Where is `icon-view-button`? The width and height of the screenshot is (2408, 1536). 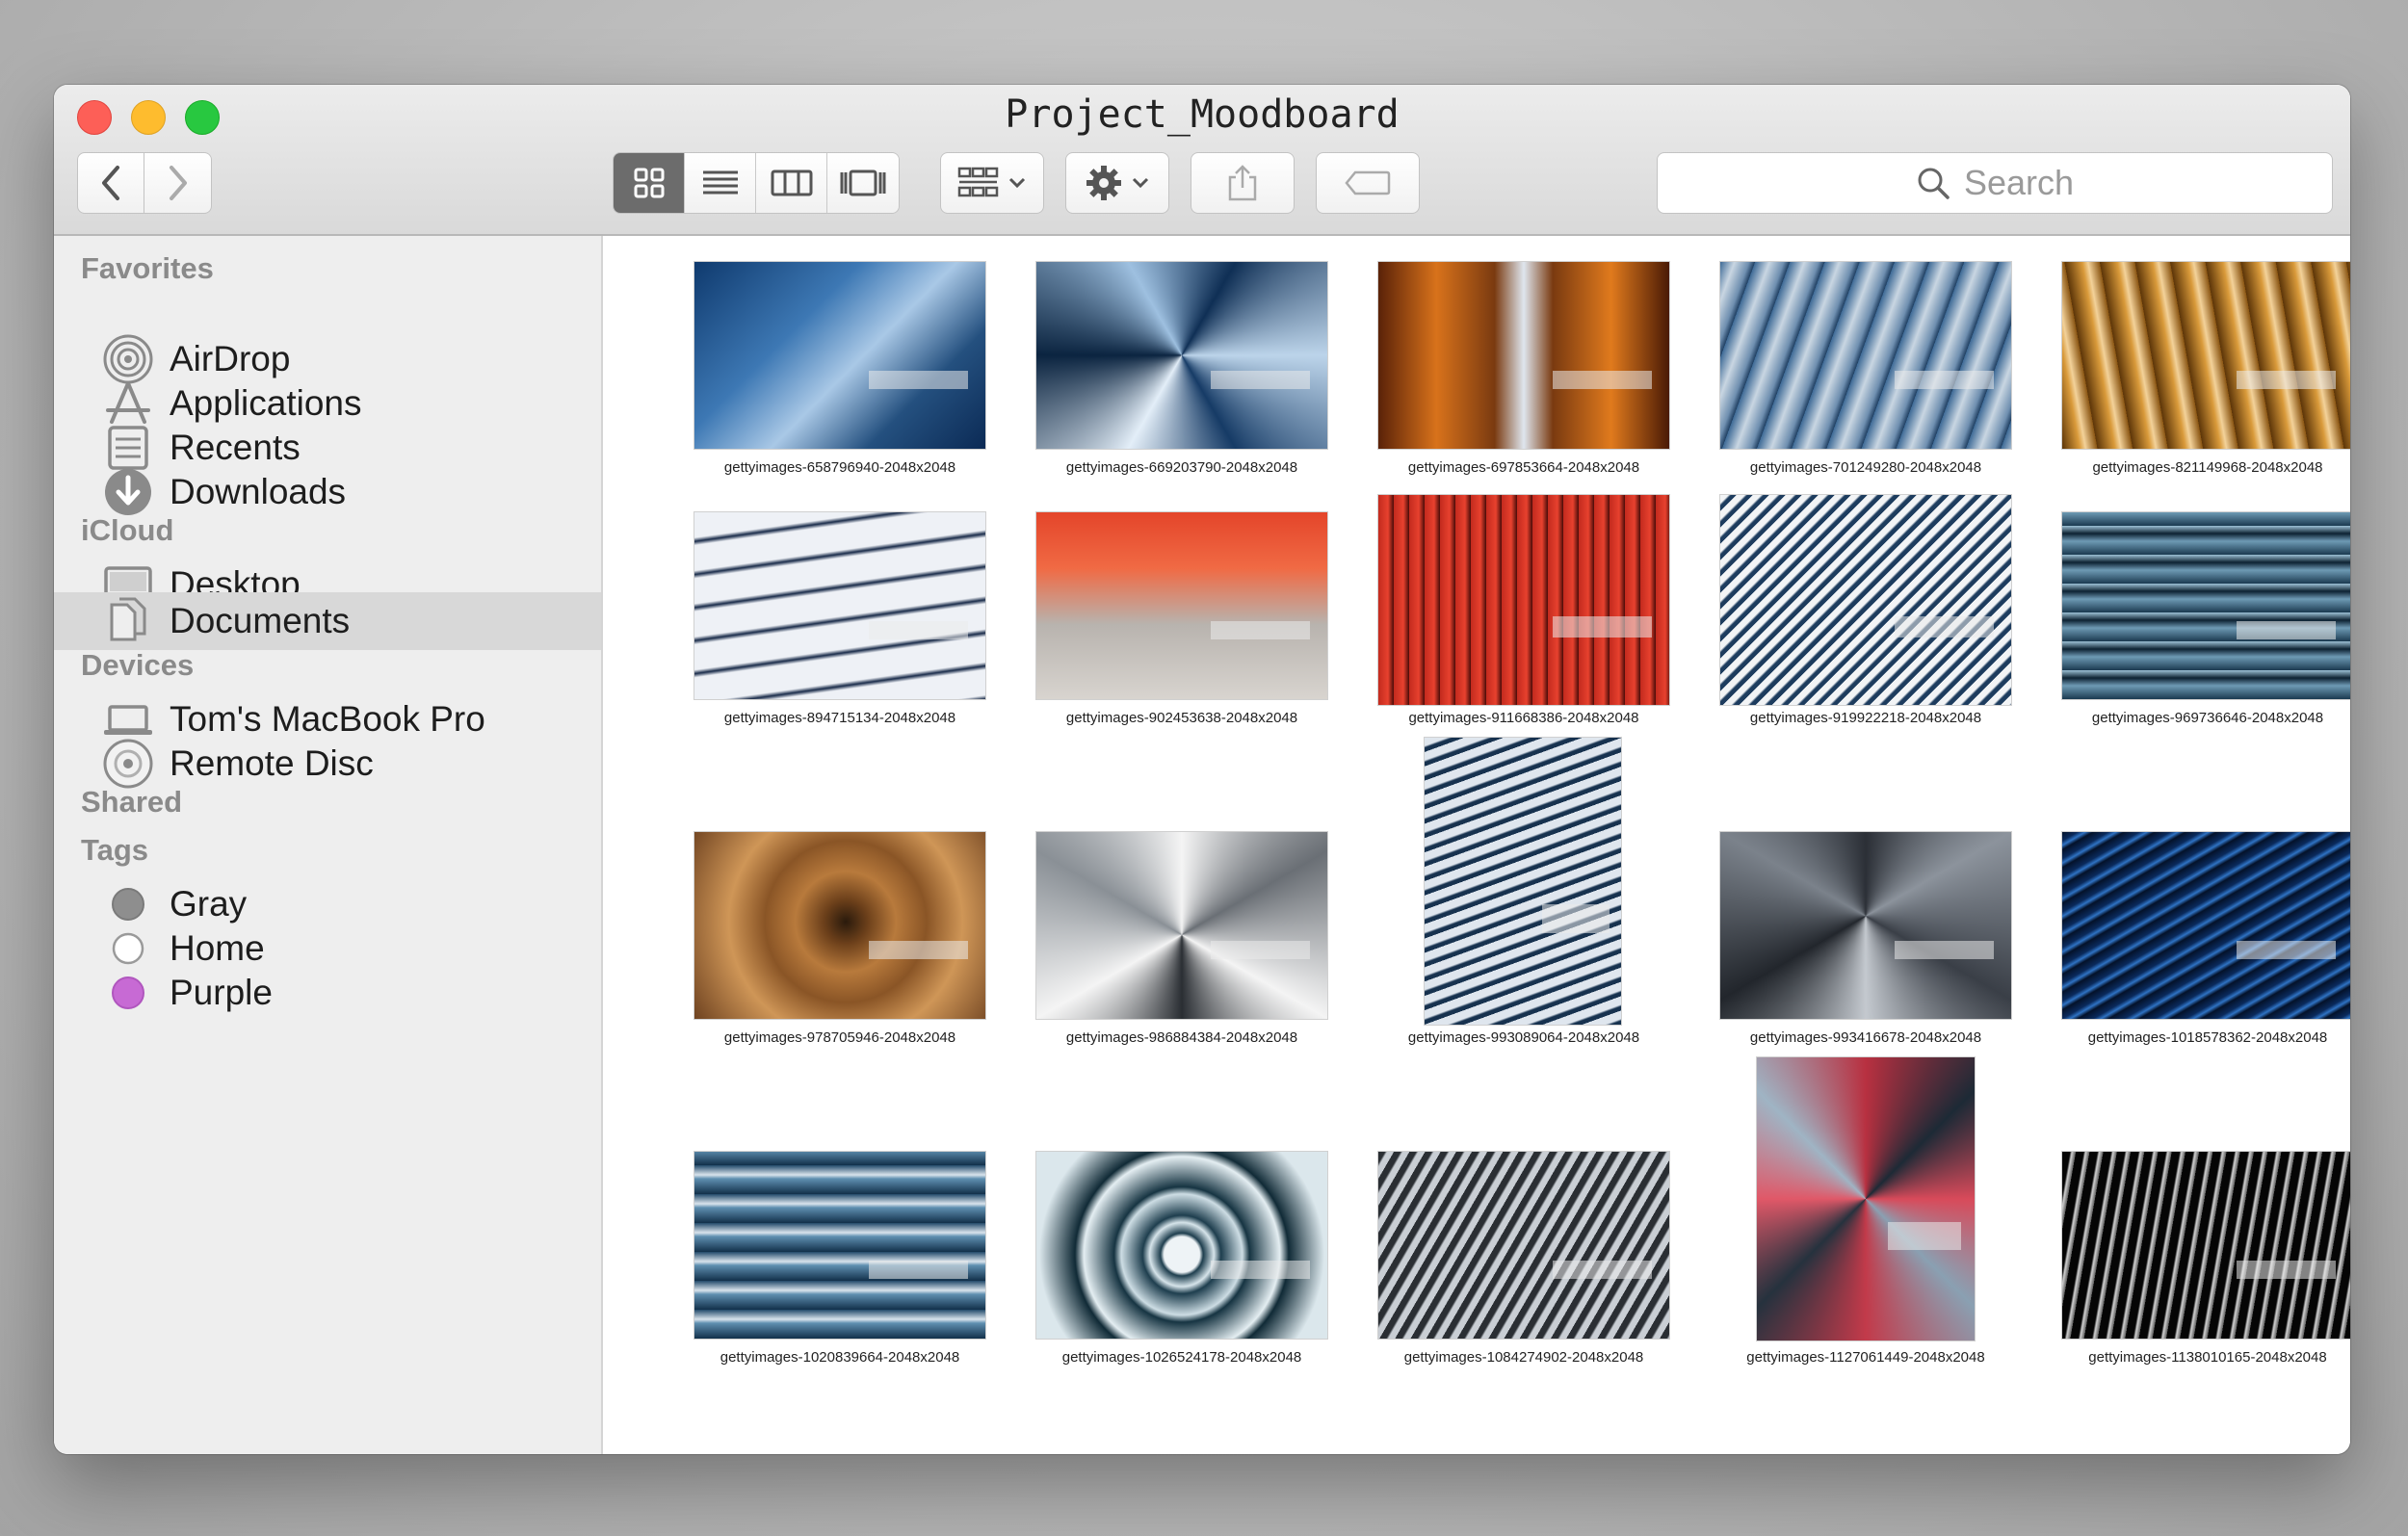 icon-view-button is located at coordinates (649, 183).